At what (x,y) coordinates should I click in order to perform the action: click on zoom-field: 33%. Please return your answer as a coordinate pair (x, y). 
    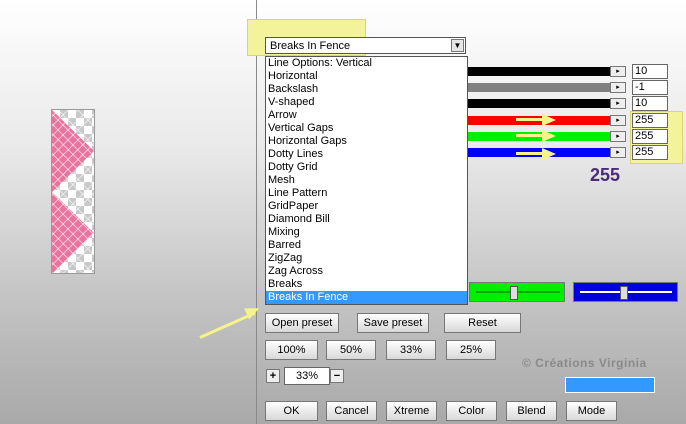
    Looking at the image, I should click on (307, 376).